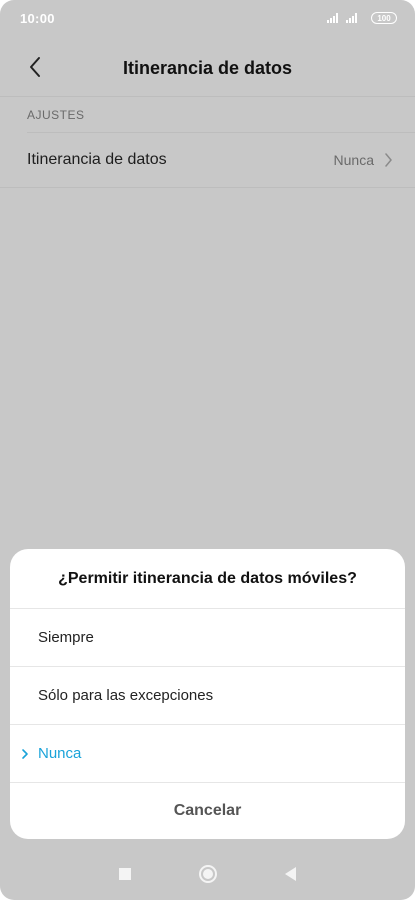  I want to click on chevron-left-icon, so click(35, 67).